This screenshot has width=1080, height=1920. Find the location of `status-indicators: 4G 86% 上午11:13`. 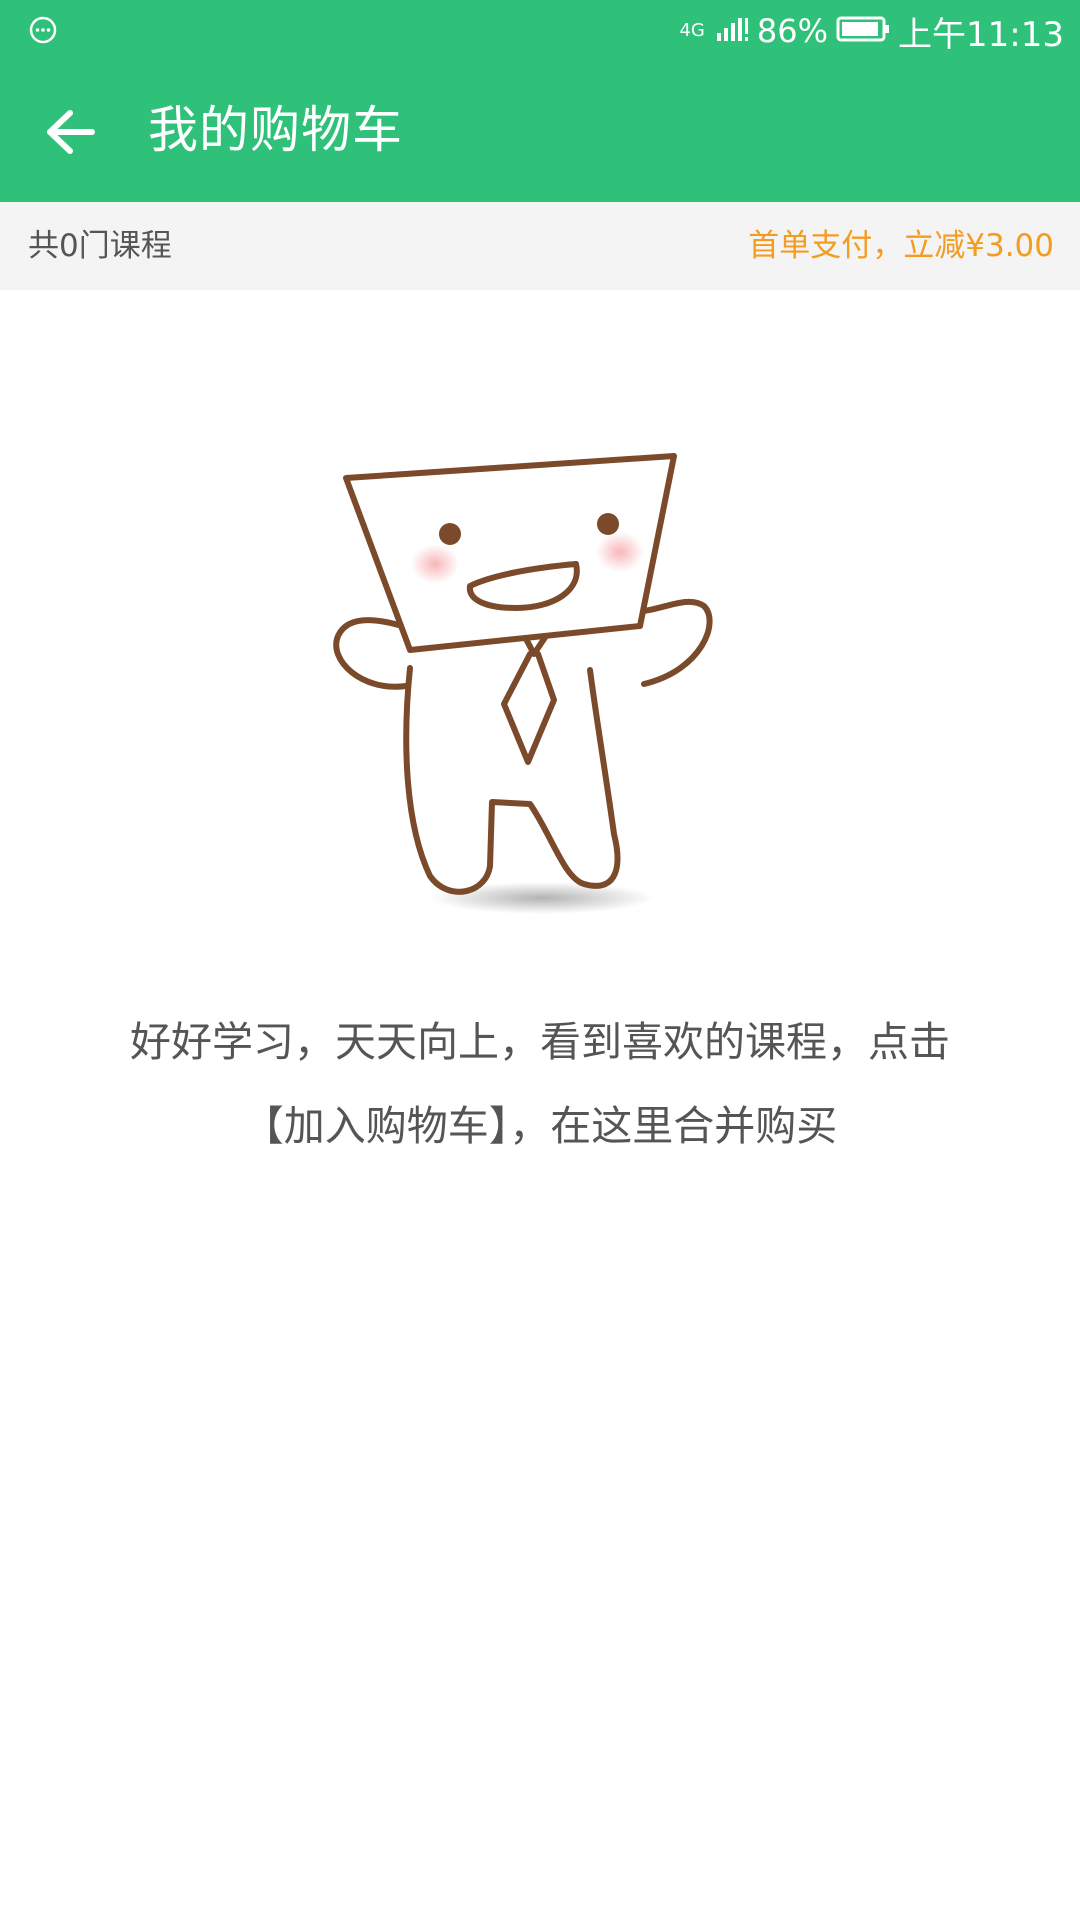

status-indicators: 4G 86% 上午11:13 is located at coordinates (871, 31).